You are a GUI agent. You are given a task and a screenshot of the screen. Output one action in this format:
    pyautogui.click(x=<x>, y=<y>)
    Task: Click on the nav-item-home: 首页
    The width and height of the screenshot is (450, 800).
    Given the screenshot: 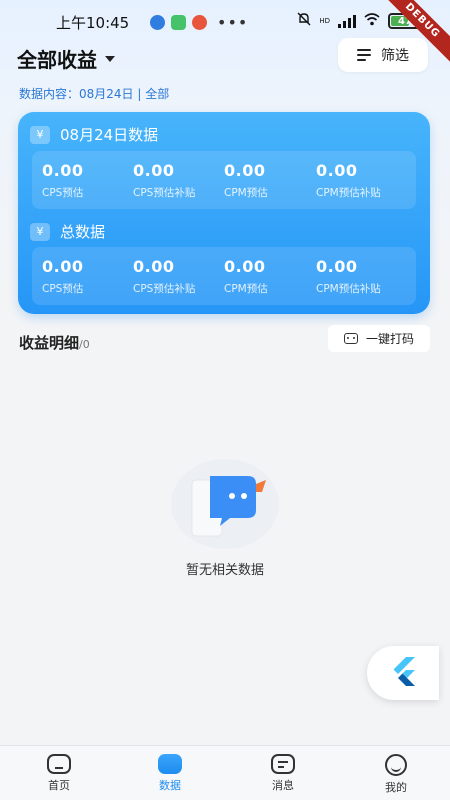 What is the action you would take?
    pyautogui.click(x=59, y=773)
    